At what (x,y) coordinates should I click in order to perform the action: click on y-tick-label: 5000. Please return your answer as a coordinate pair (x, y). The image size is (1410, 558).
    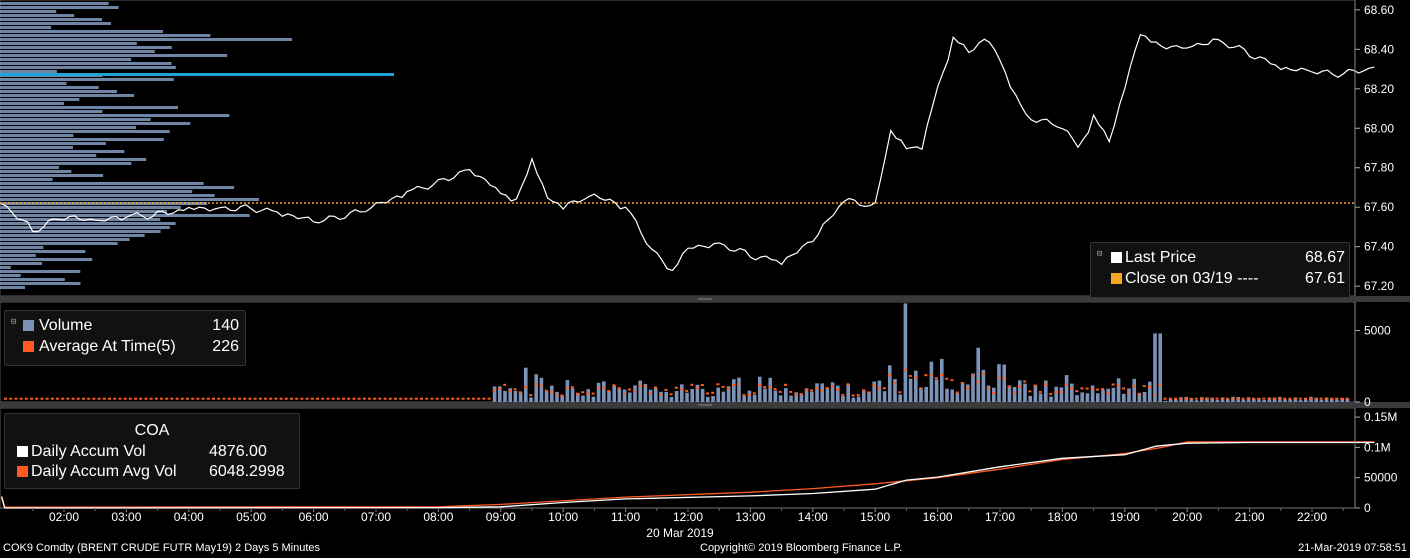
    Looking at the image, I should click on (1377, 331).